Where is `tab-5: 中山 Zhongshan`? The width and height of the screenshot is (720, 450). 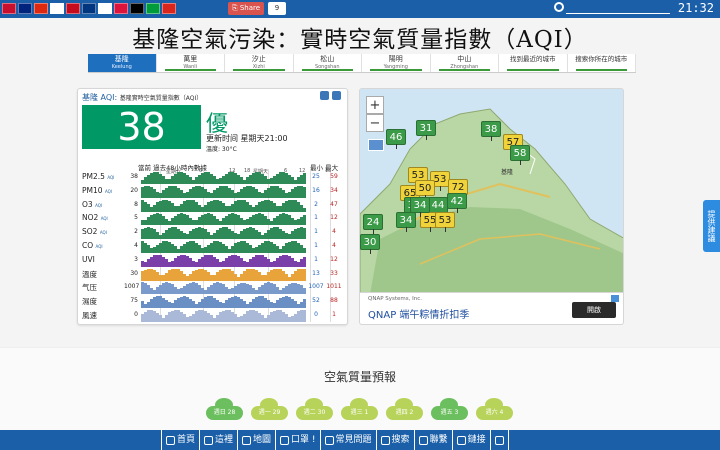 tab-5: 中山 Zhongshan is located at coordinates (464, 63).